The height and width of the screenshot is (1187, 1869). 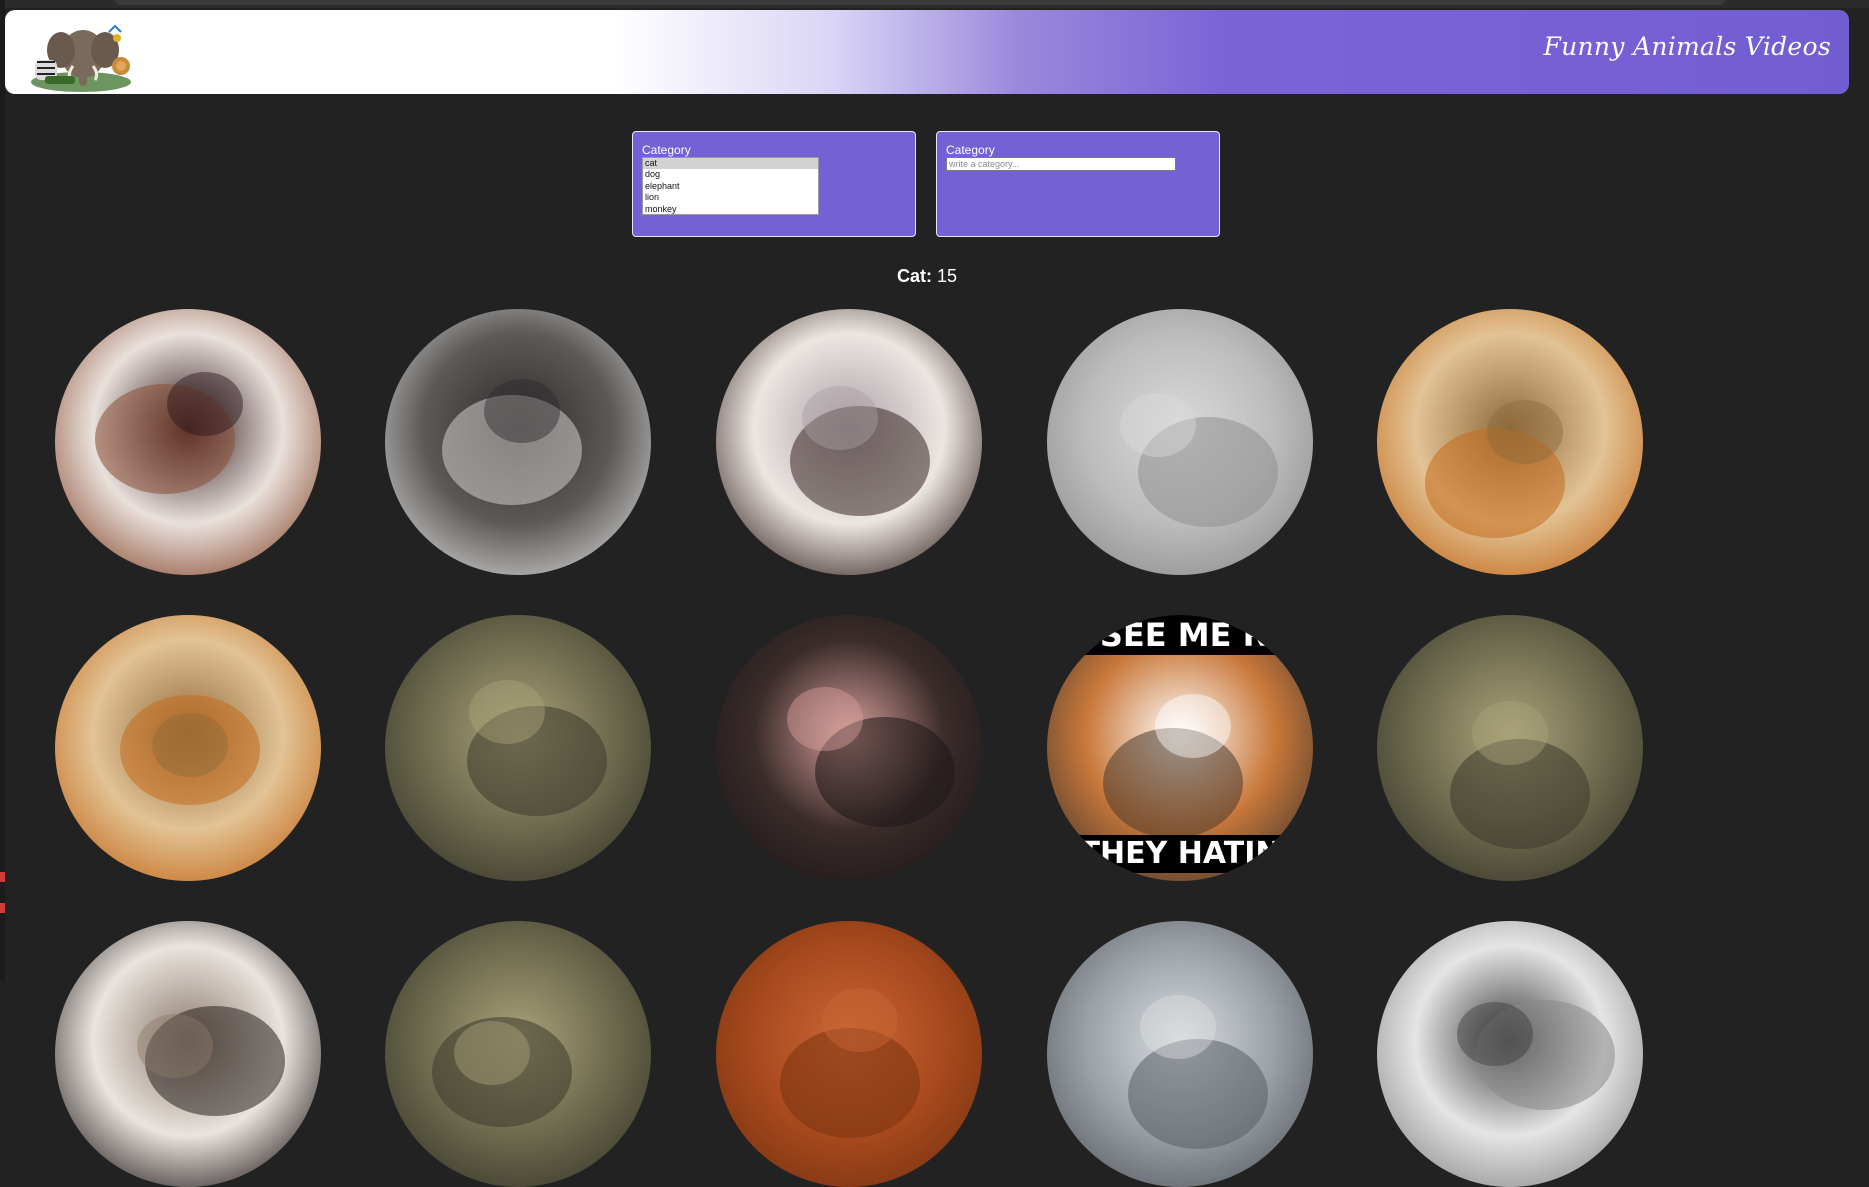 I want to click on animals-logo, so click(x=81, y=55).